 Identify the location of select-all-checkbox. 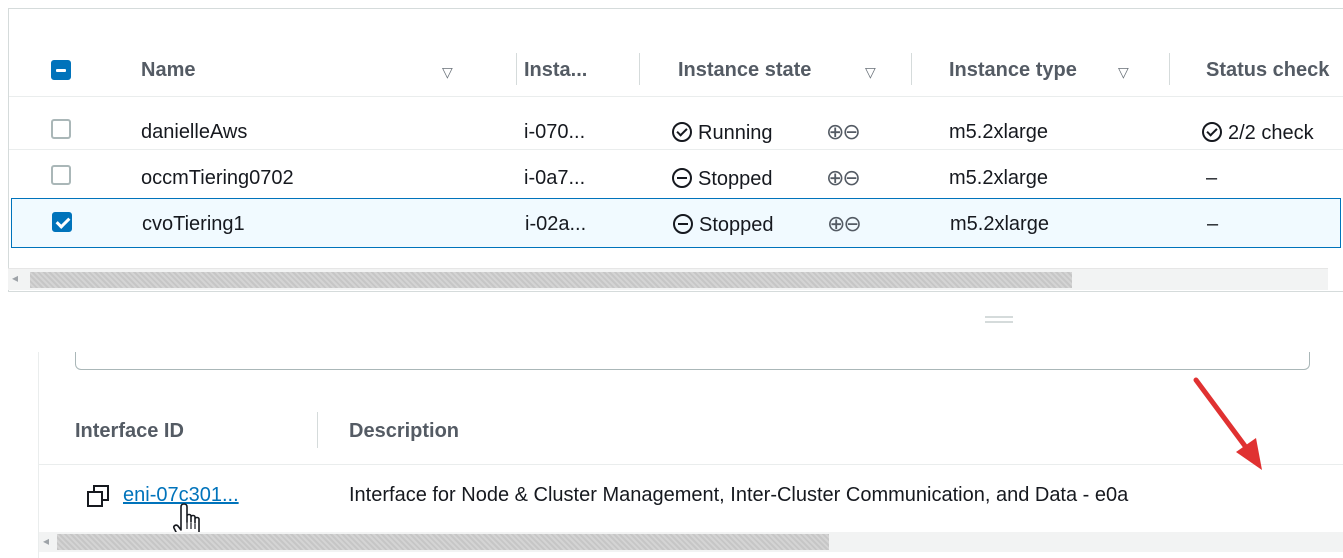
(61, 70).